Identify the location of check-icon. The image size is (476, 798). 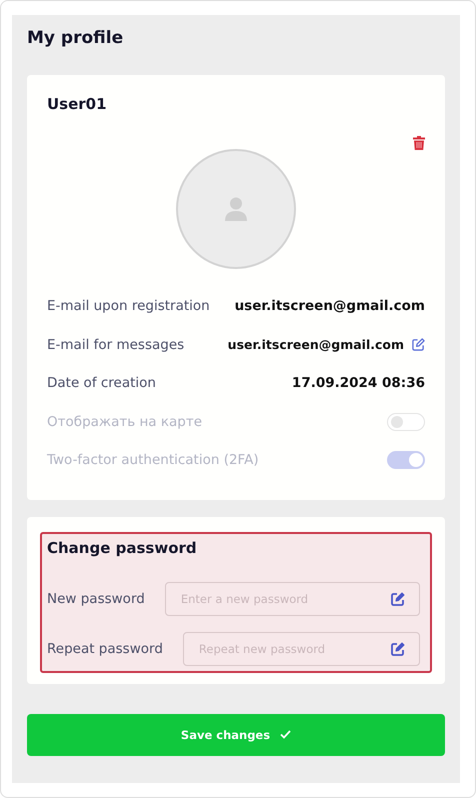
(286, 734).